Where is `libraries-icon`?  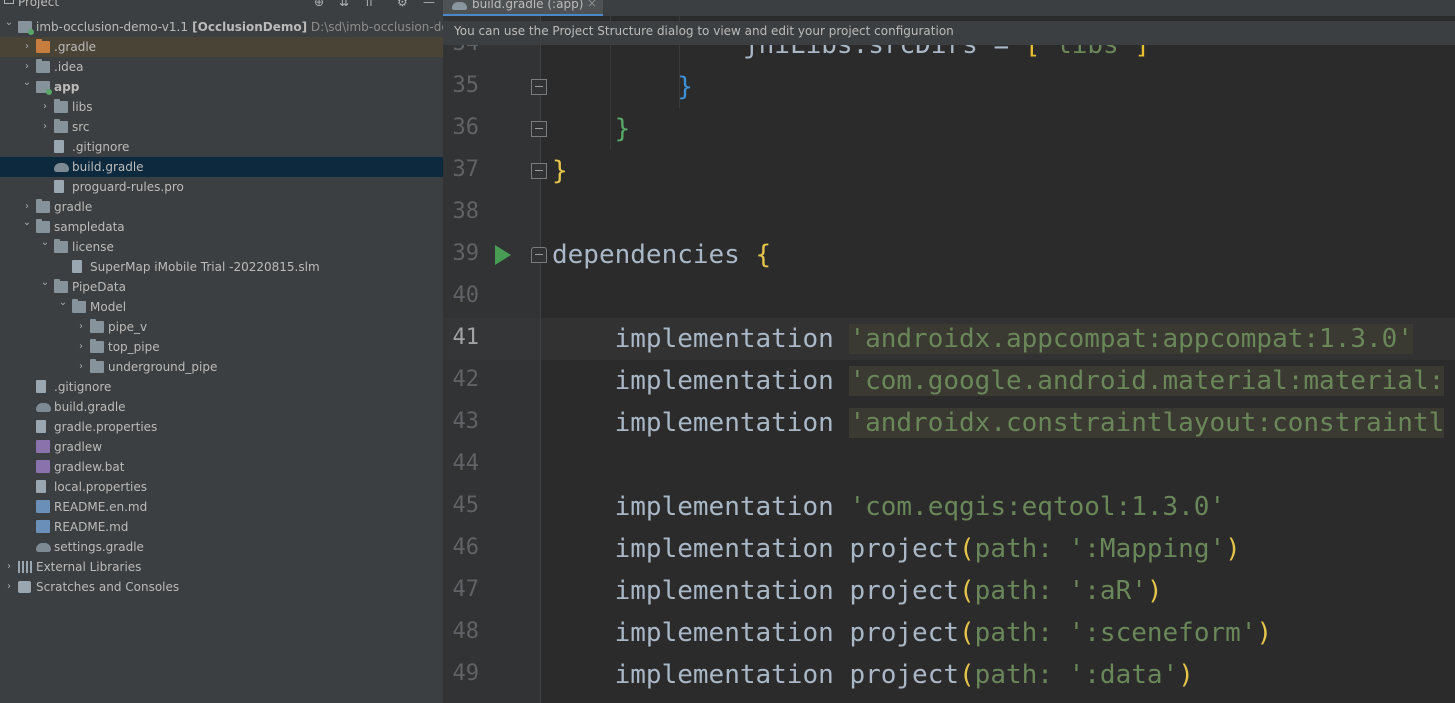
libraries-icon is located at coordinates (25, 567).